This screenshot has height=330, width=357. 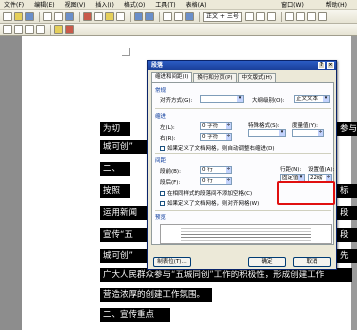 I want to click on dialog-titlebar: 段落 ? ×, so click(x=242, y=65).